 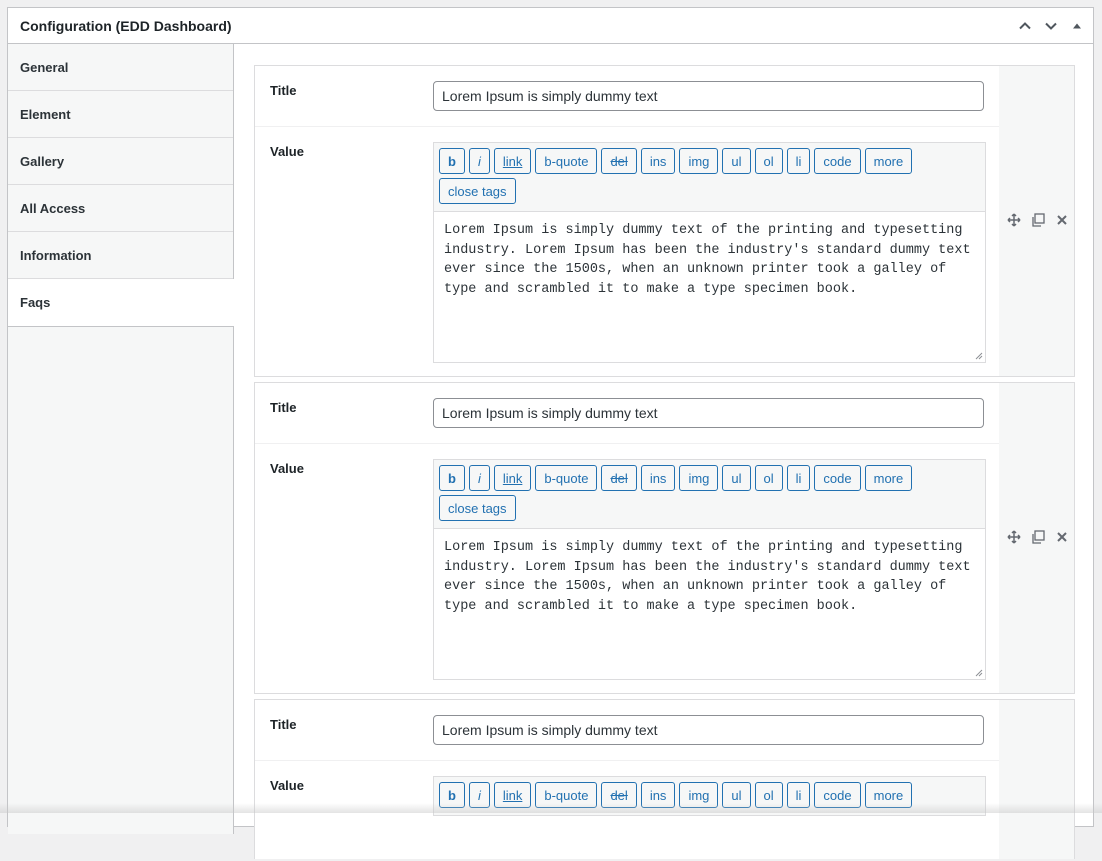 I want to click on panel-title: Configuration (EDD Dashboard), so click(x=126, y=26).